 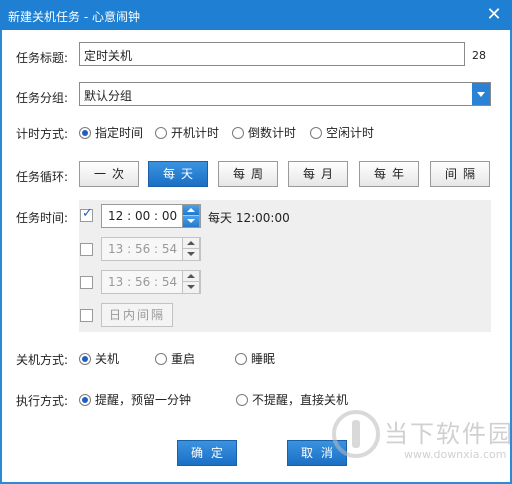 What do you see at coordinates (318, 174) in the screenshot?
I see `repeat-monthly-button: 每月` at bounding box center [318, 174].